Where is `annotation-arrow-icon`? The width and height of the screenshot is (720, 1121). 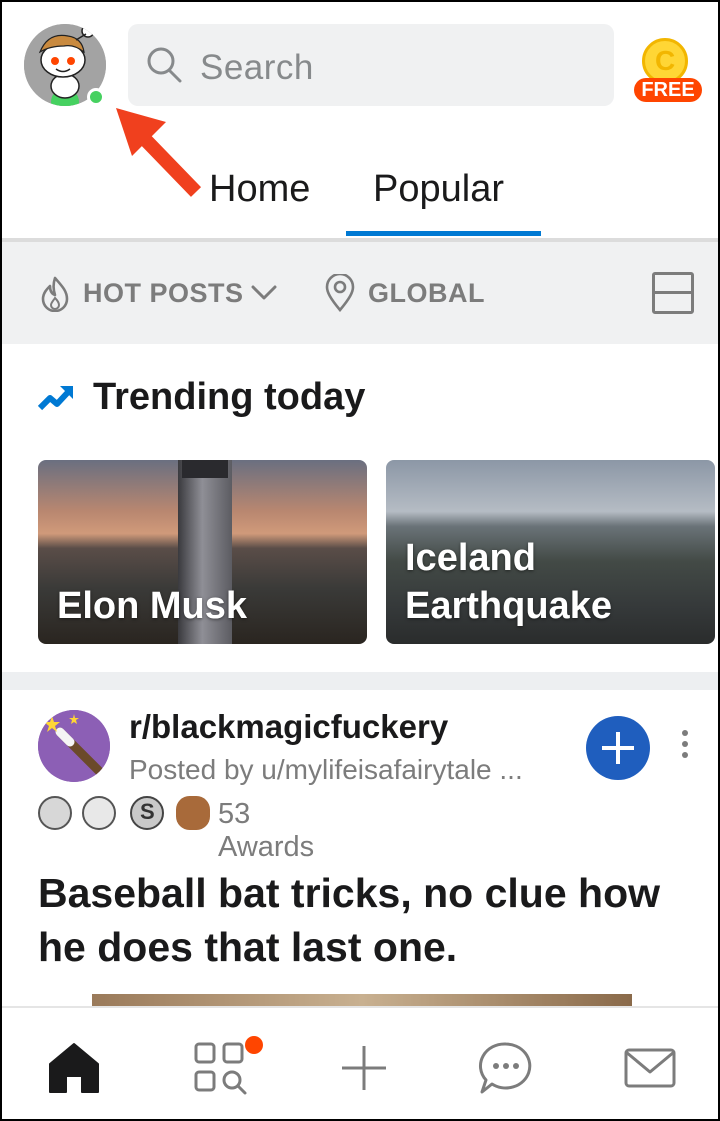 annotation-arrow-icon is located at coordinates (159, 152).